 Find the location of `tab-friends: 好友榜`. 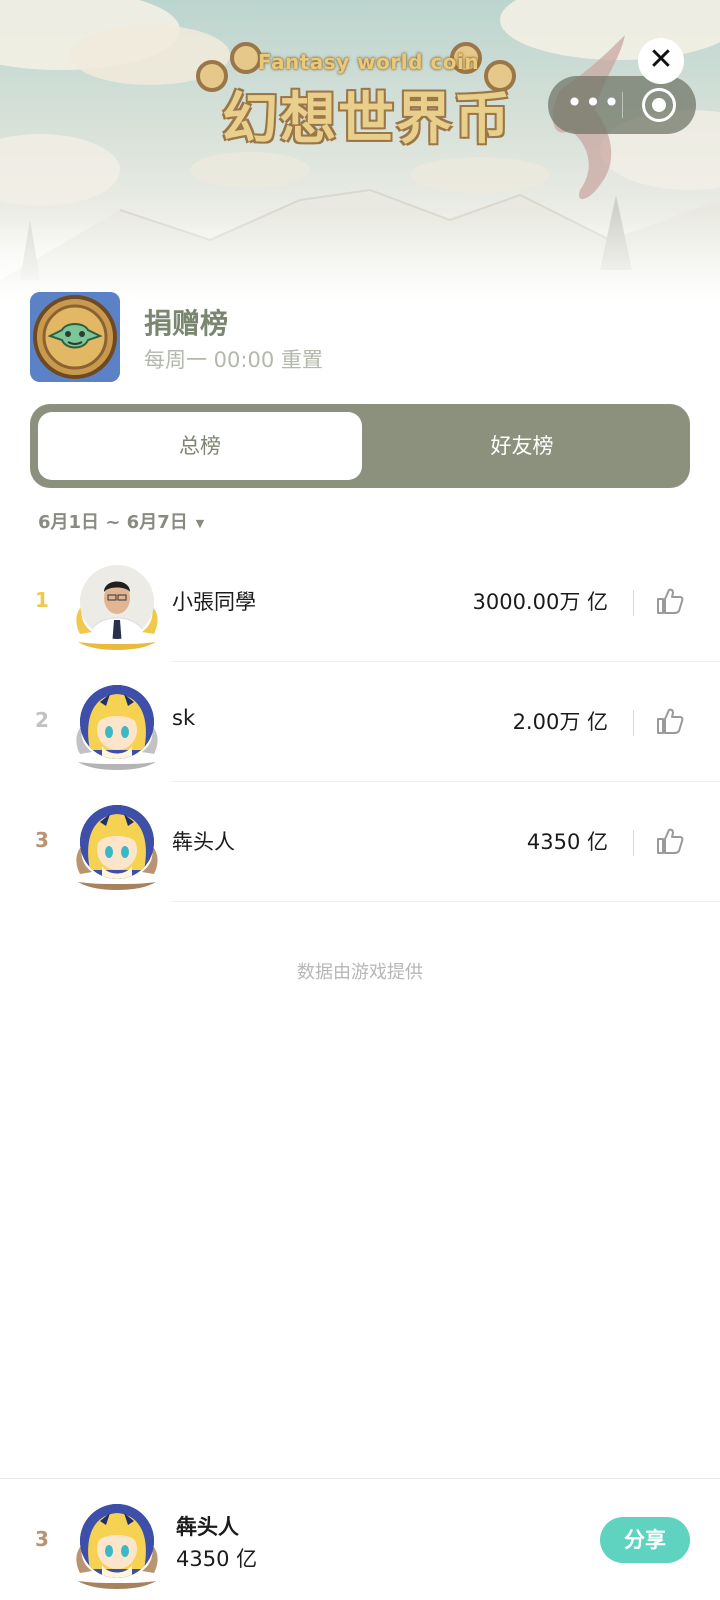

tab-friends: 好友榜 is located at coordinates (522, 446).